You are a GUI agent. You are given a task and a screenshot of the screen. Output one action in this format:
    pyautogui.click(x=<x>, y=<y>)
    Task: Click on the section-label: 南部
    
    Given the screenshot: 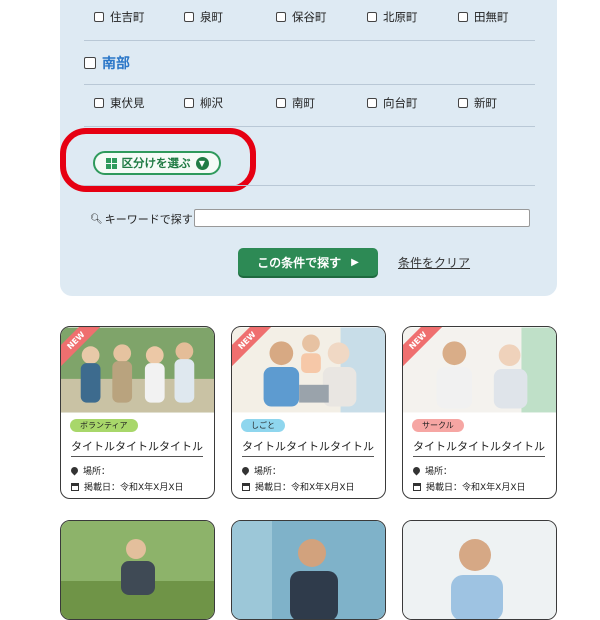 What is the action you would take?
    pyautogui.click(x=116, y=64)
    